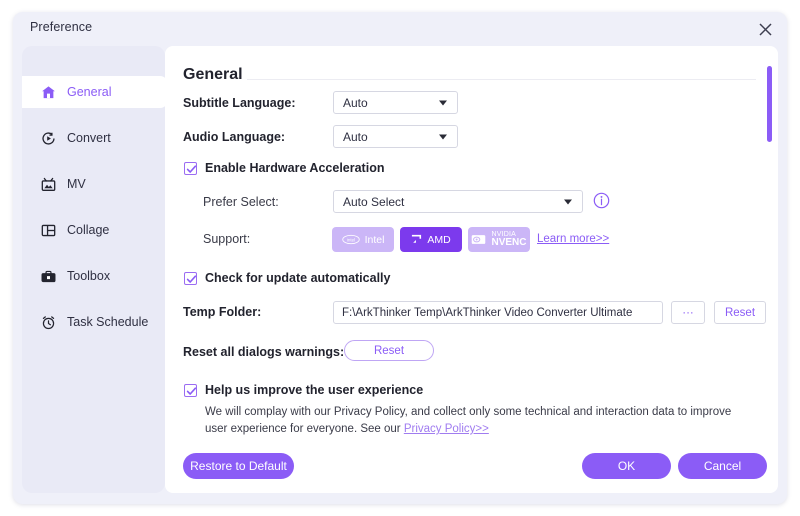 This screenshot has width=800, height=516. I want to click on support-badge-intel: intel Intel, so click(363, 239).